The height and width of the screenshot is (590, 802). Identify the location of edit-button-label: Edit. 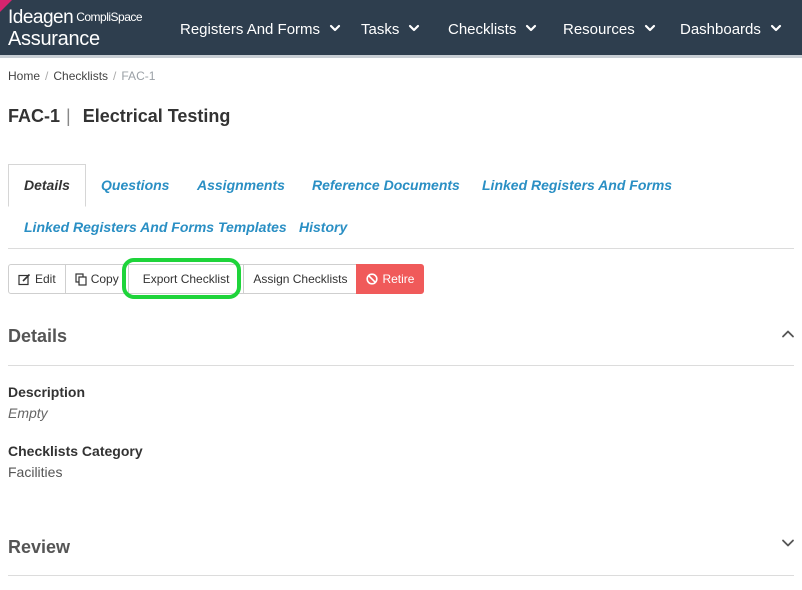
(45, 279).